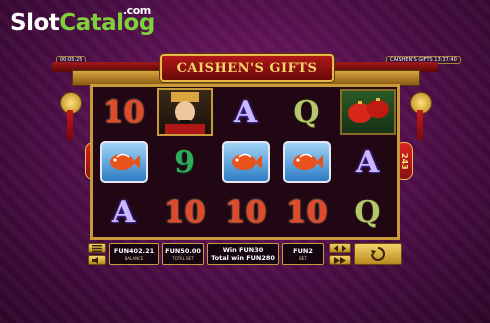 Image resolution: width=490 pixels, height=323 pixels. I want to click on left-tassel-icon, so click(70, 125).